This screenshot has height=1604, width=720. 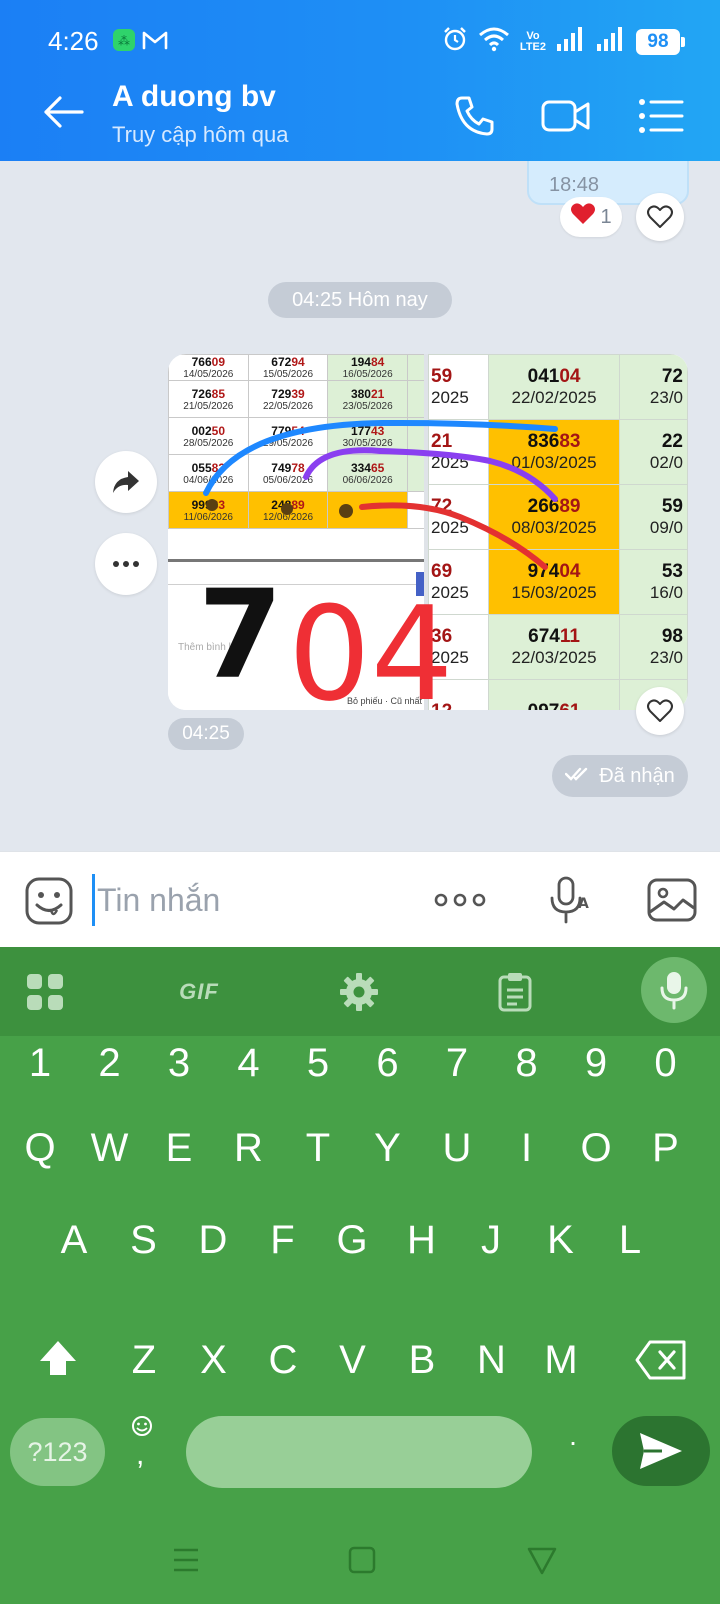 I want to click on left-table-edge-cell, so click(x=416, y=399).